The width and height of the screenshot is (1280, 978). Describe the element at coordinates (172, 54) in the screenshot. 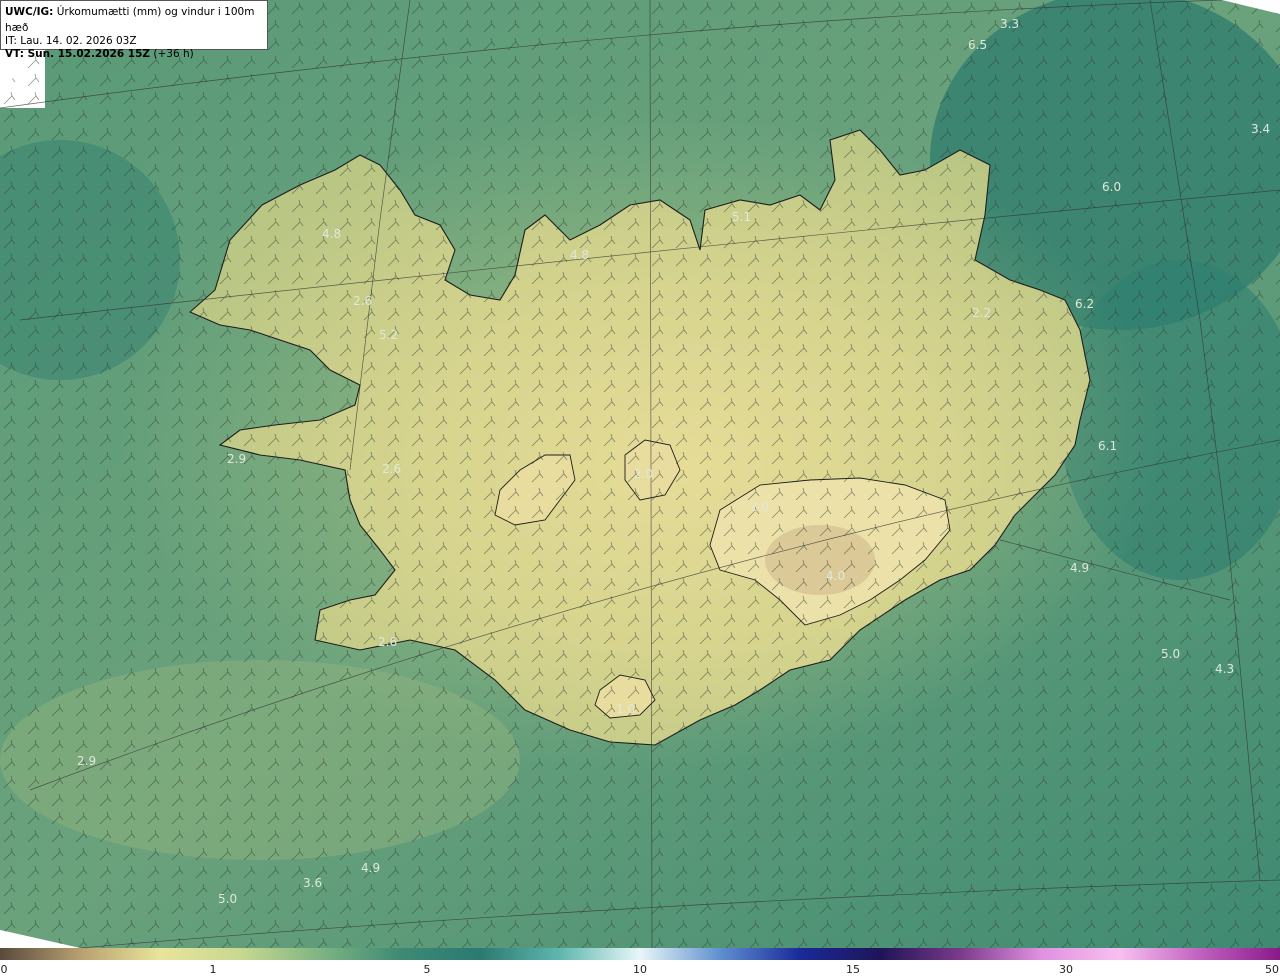

I see `valid-time-offset: (+36 h)` at that location.